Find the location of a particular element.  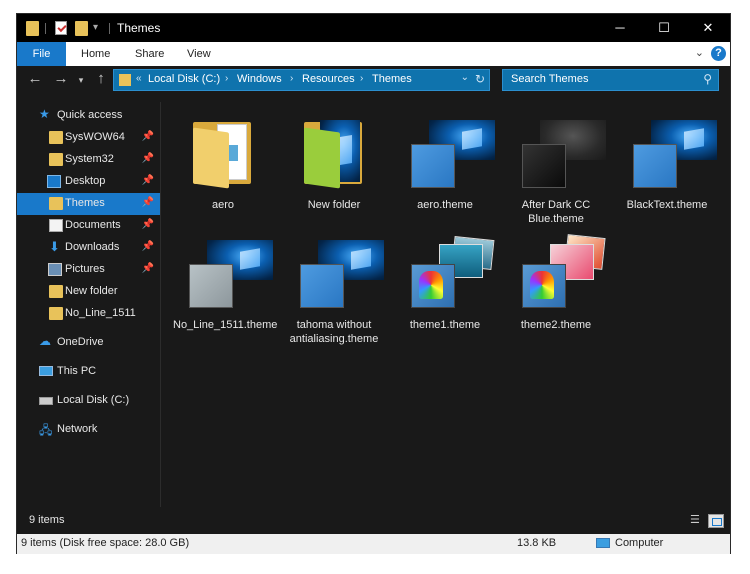

up-button: ↑ is located at coordinates (101, 78).